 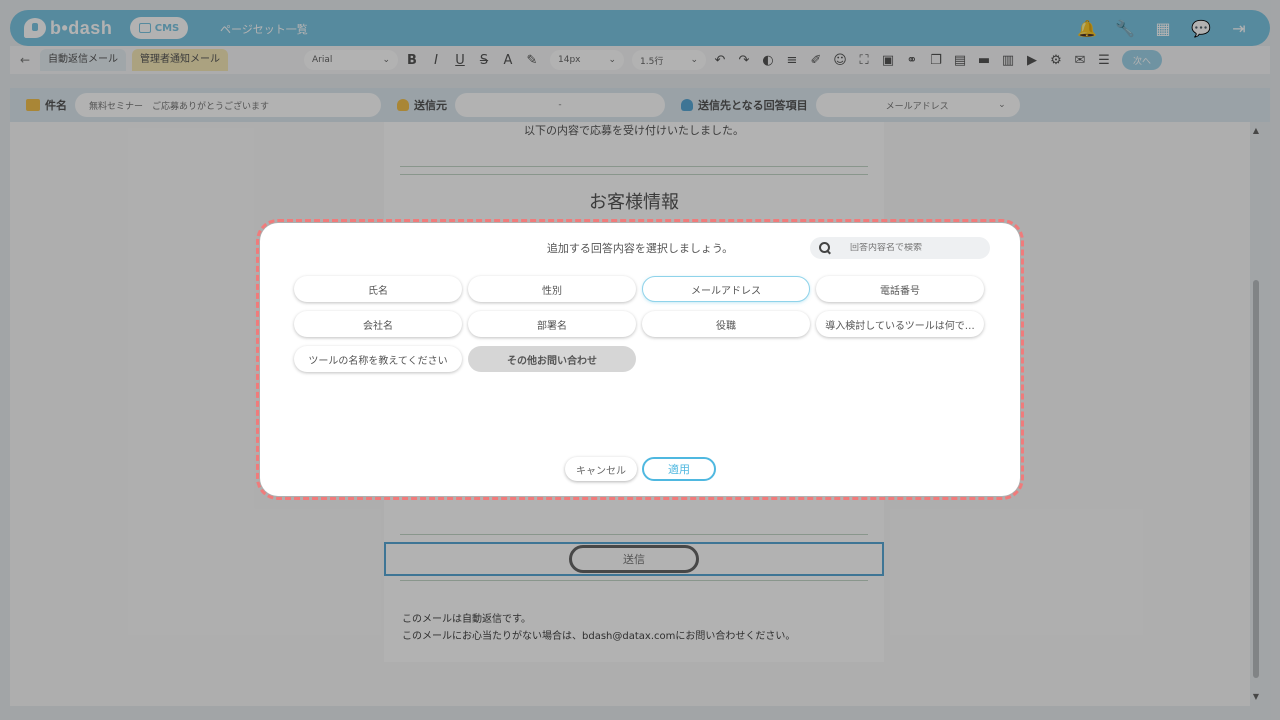 I want to click on cancel-button: キャンセル, so click(x=601, y=469).